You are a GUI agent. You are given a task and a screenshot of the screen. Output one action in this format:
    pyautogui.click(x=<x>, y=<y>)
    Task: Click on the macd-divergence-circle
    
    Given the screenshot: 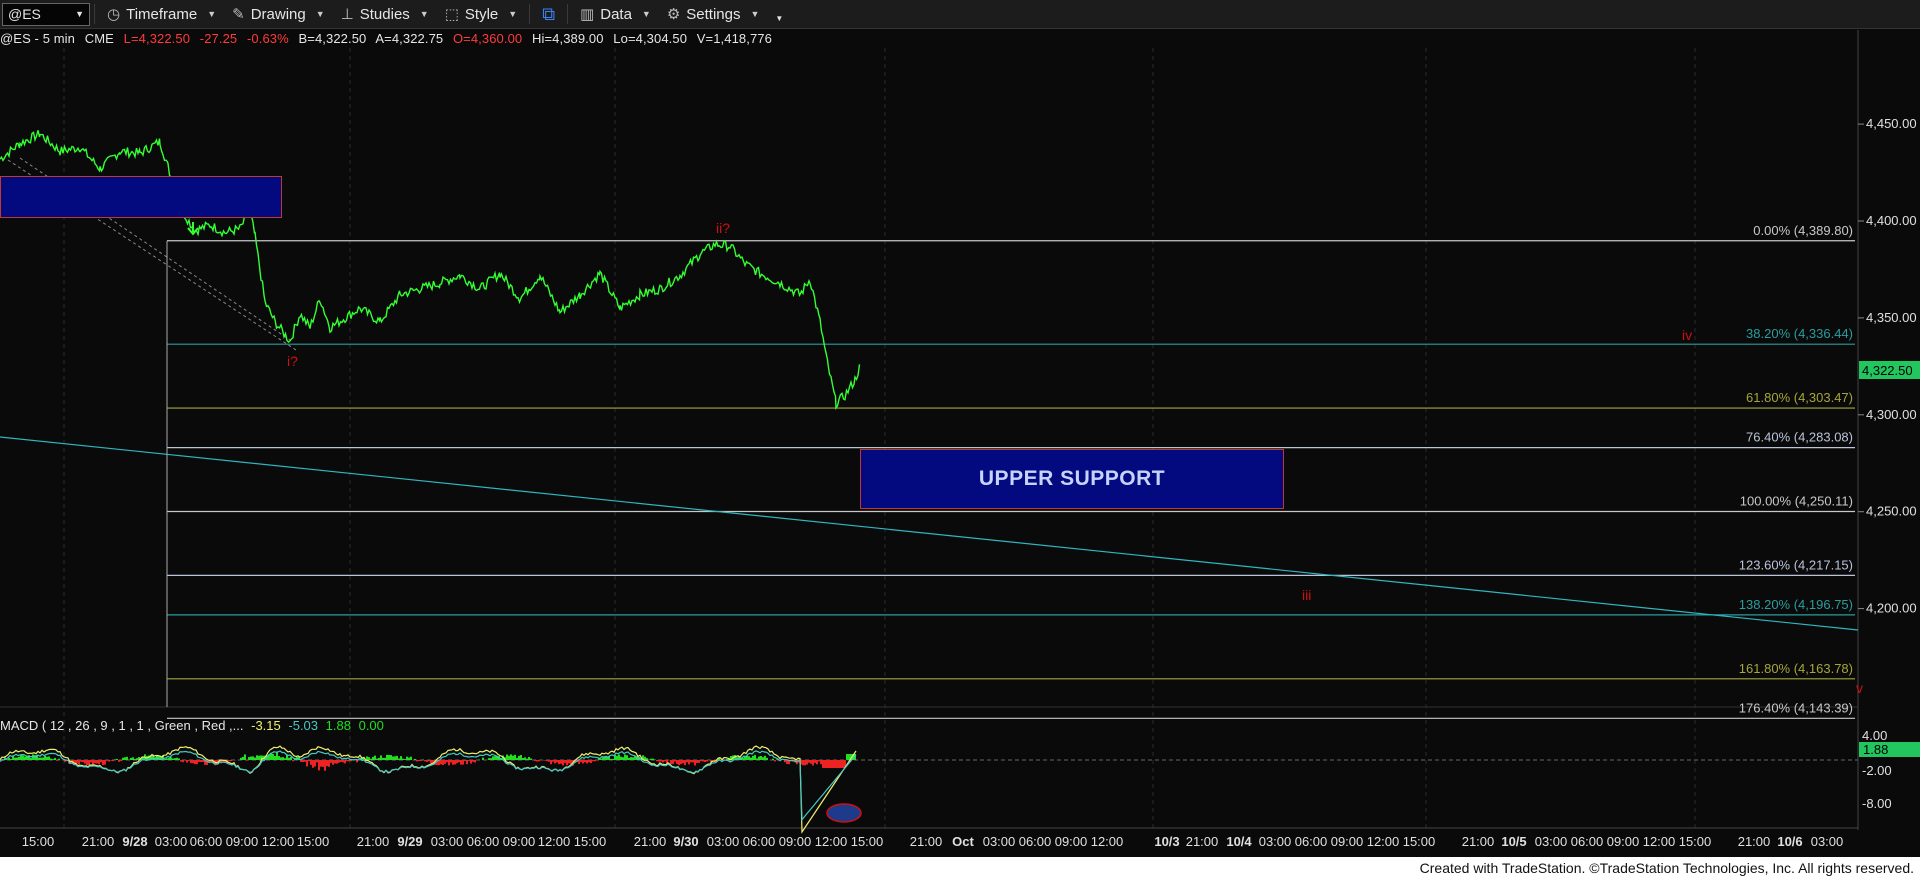 What is the action you would take?
    pyautogui.click(x=844, y=813)
    